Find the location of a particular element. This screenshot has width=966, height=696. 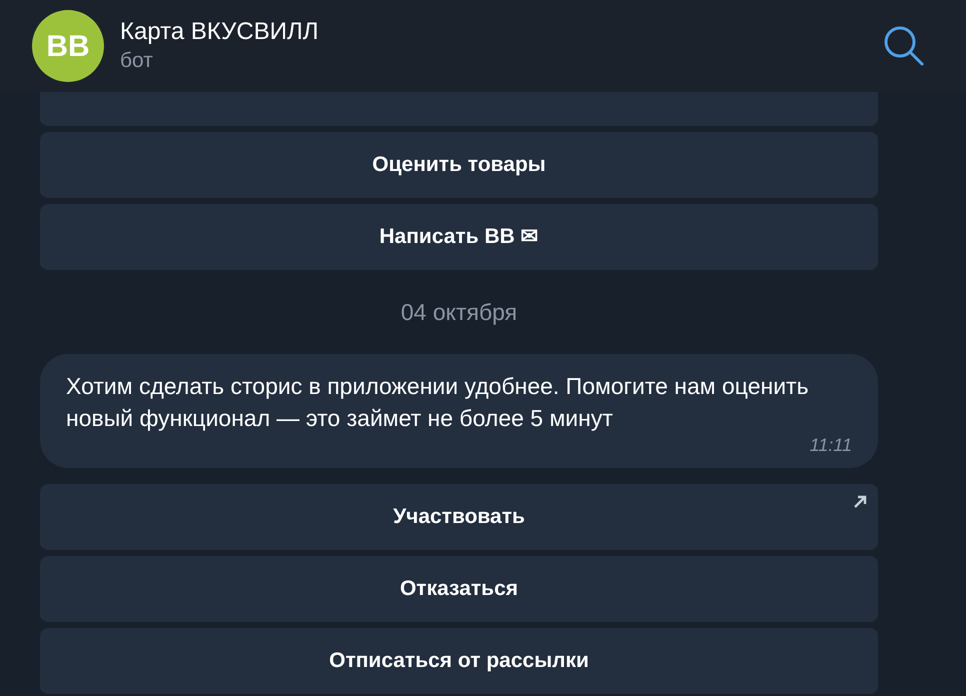

chat-subtitle: бот is located at coordinates (137, 61).